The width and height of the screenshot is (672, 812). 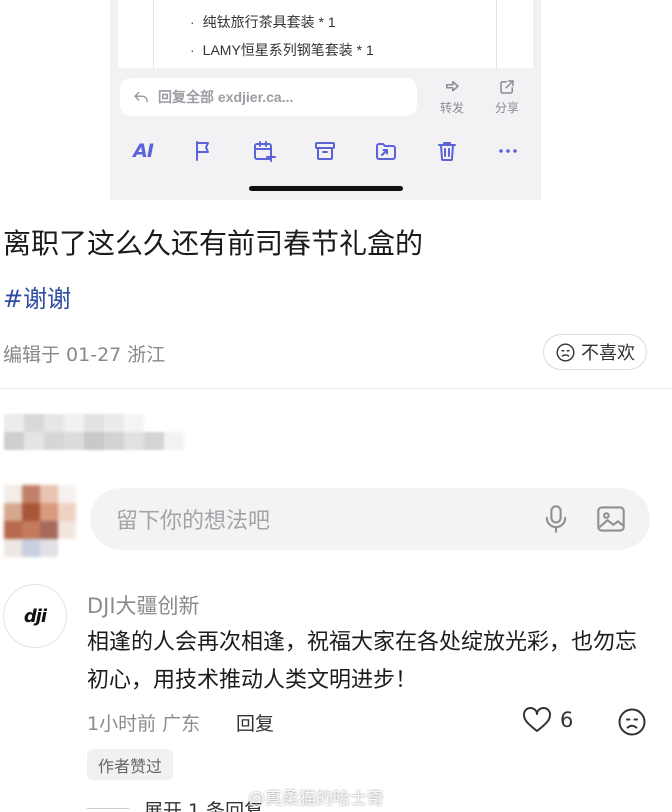 I want to click on like-button: 6, so click(x=547, y=720).